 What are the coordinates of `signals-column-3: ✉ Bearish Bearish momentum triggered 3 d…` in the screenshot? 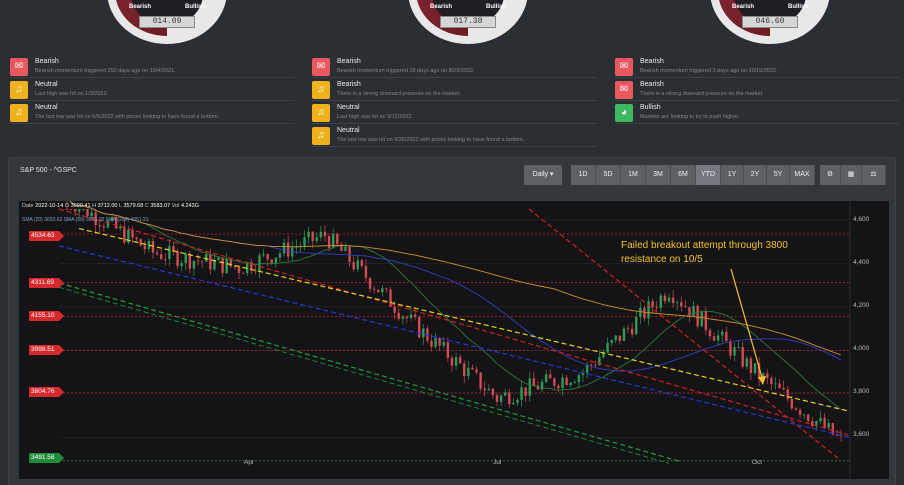 It's located at (757, 90).